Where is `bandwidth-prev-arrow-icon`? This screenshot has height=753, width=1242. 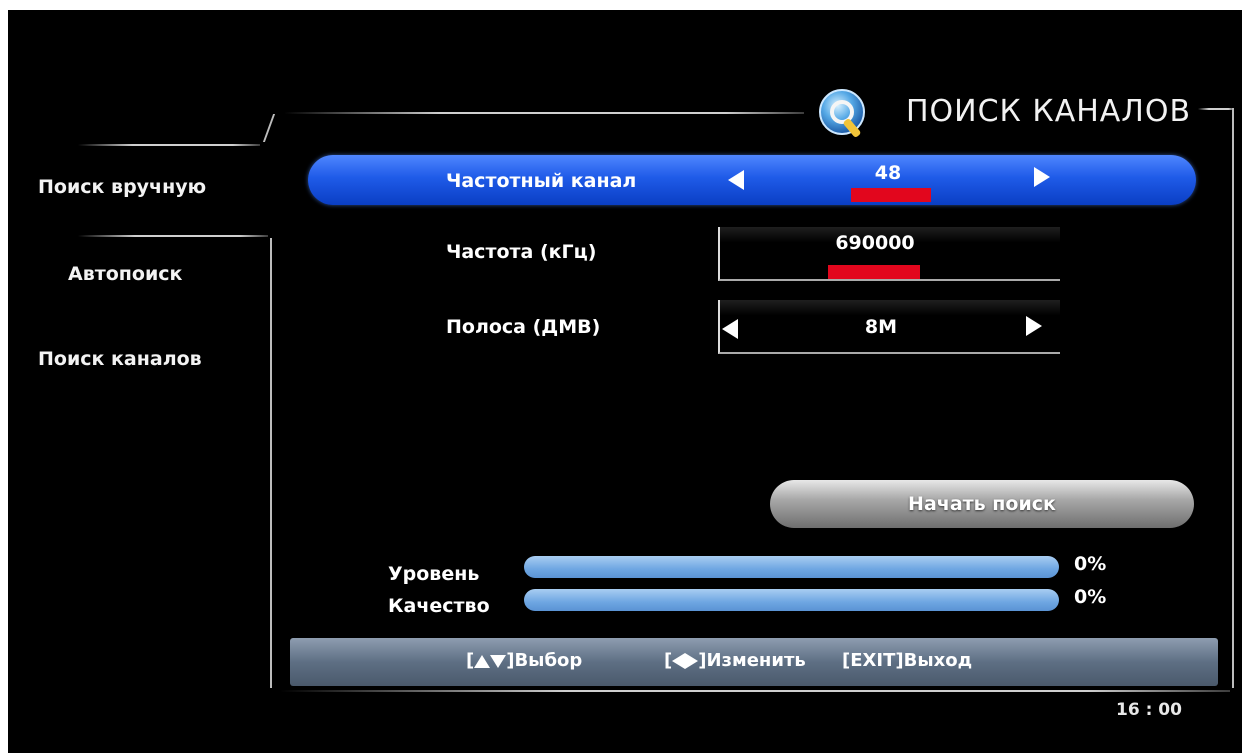
bandwidth-prev-arrow-icon is located at coordinates (730, 329).